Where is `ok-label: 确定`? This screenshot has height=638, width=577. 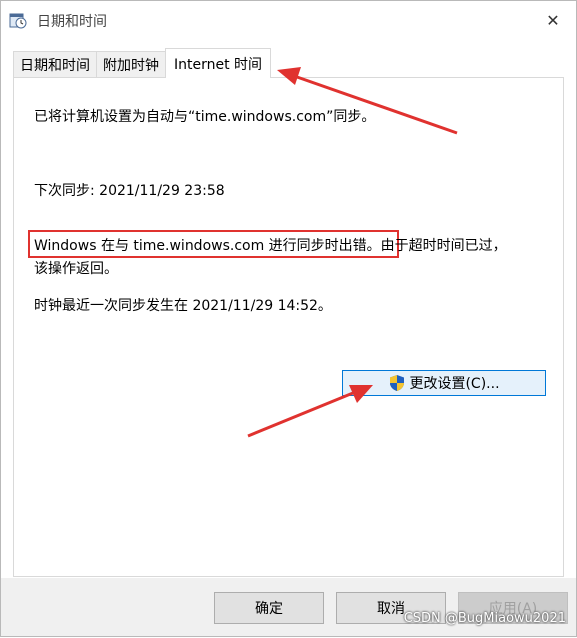 ok-label: 确定 is located at coordinates (269, 609).